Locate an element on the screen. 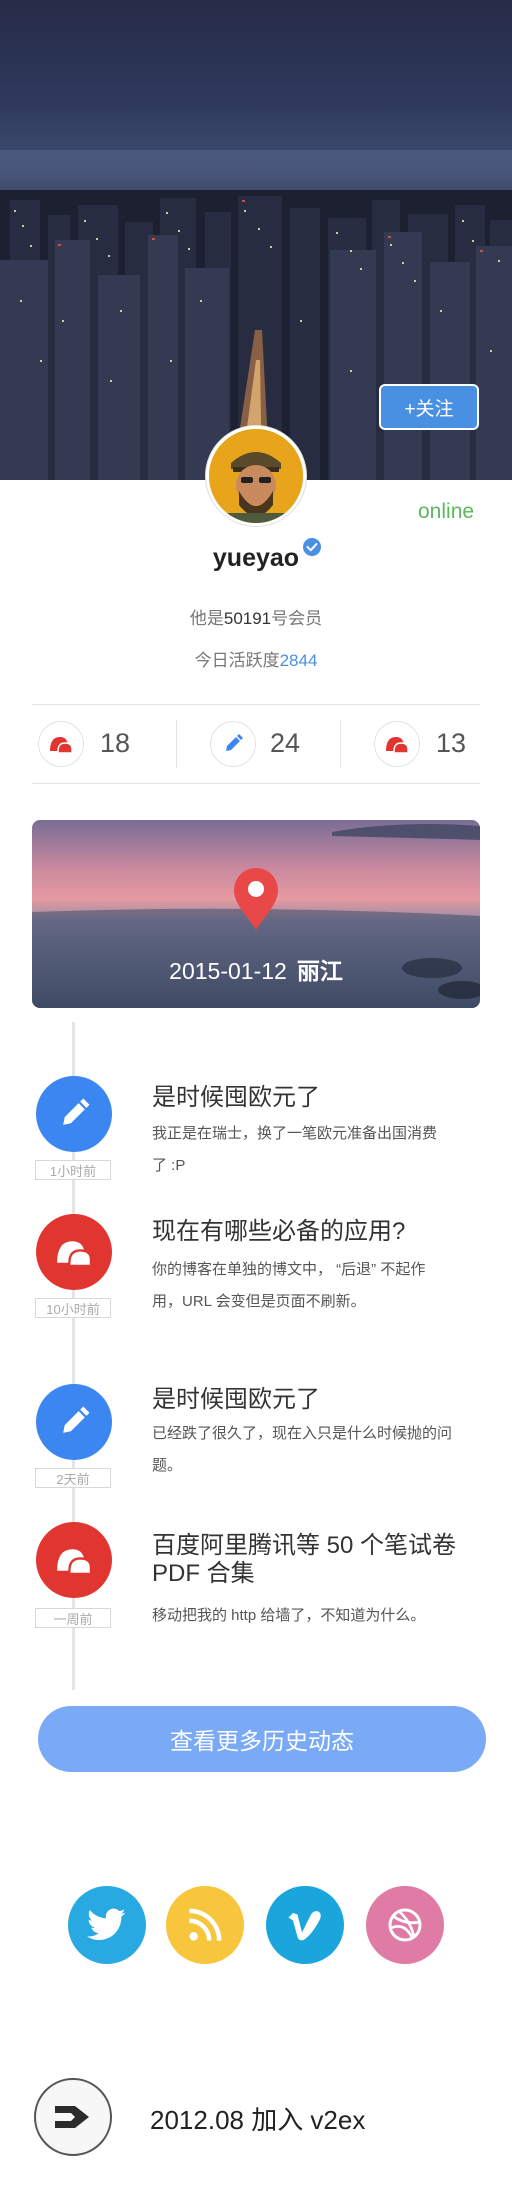 This screenshot has width=512, height=2206. timeline-desc: 已经跌了很久了，现在入只是什么时候抛的问 题。 is located at coordinates (312, 1450).